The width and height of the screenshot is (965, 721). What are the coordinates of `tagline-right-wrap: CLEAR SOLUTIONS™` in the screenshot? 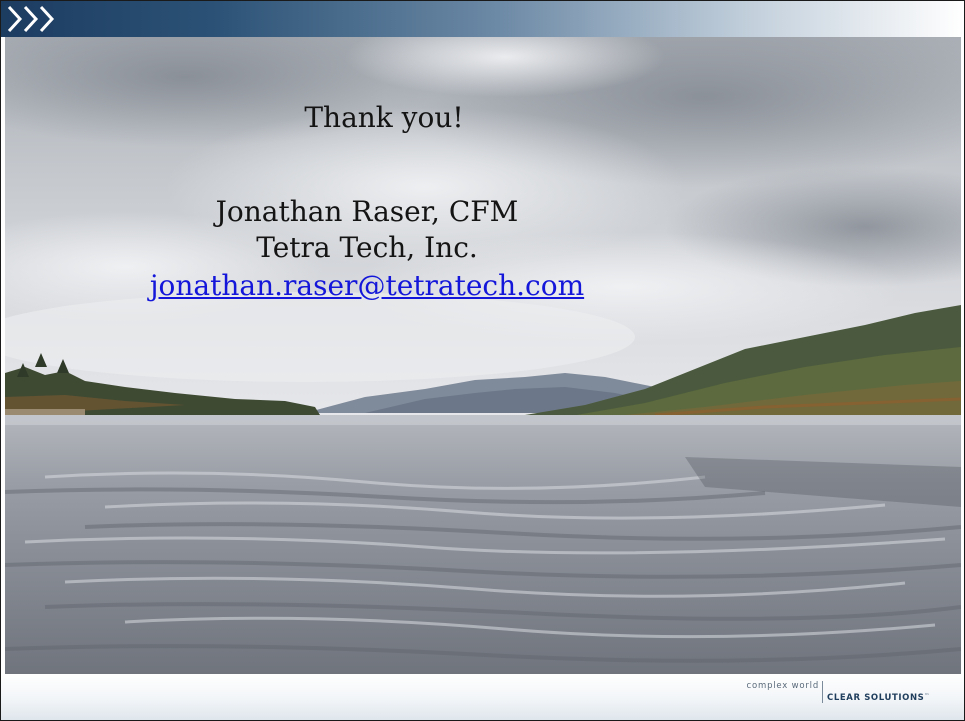 It's located at (876, 692).